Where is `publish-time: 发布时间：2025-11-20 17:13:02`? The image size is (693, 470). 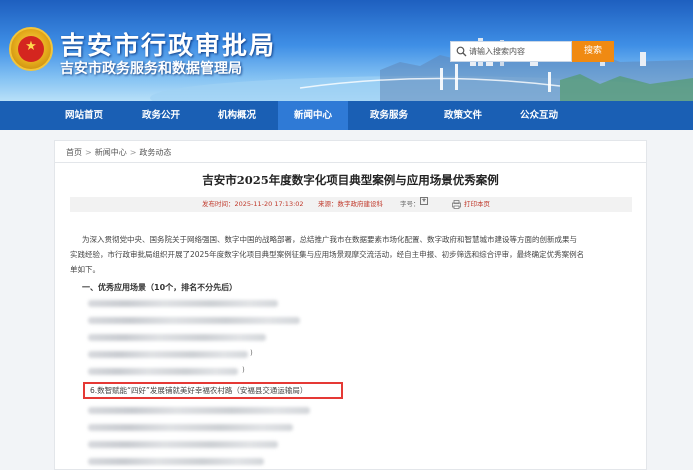 publish-time: 发布时间：2025-11-20 17:13:02 is located at coordinates (253, 204).